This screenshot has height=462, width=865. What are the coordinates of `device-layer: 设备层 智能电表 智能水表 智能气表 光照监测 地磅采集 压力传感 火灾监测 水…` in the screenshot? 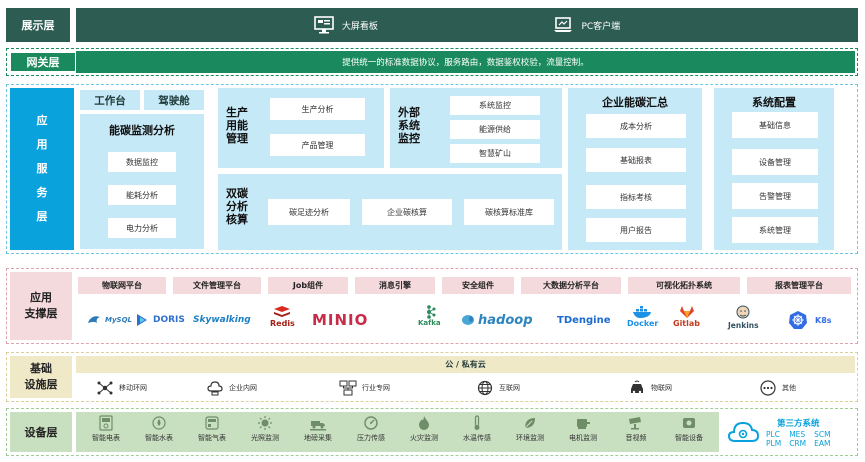 It's located at (432, 432).